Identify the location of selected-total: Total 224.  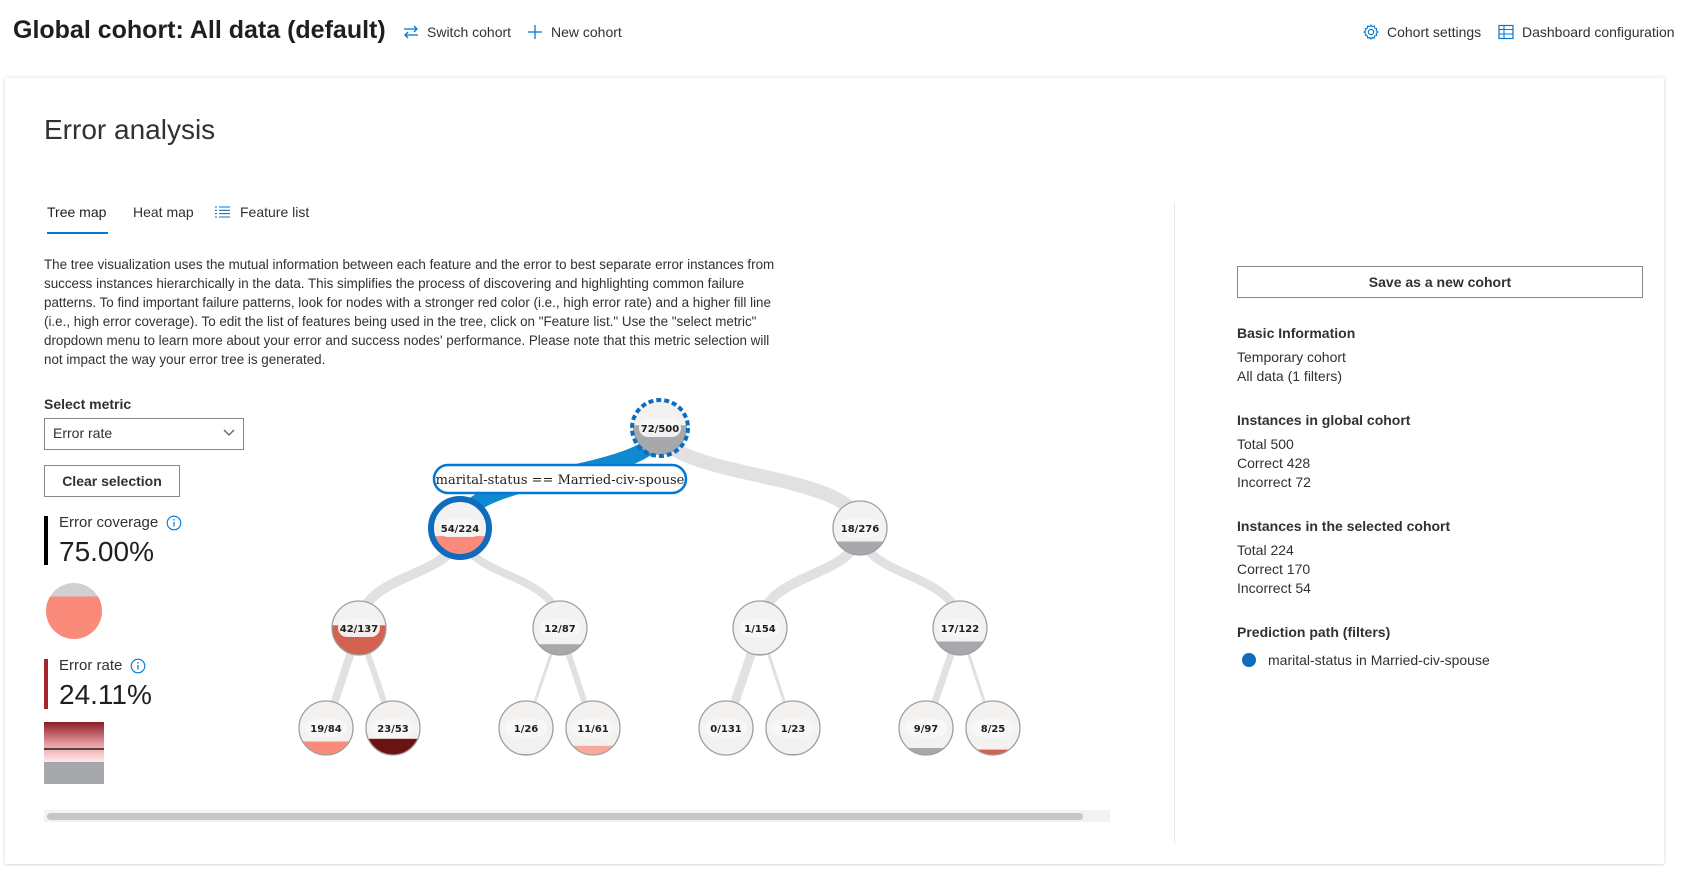
(1265, 550).